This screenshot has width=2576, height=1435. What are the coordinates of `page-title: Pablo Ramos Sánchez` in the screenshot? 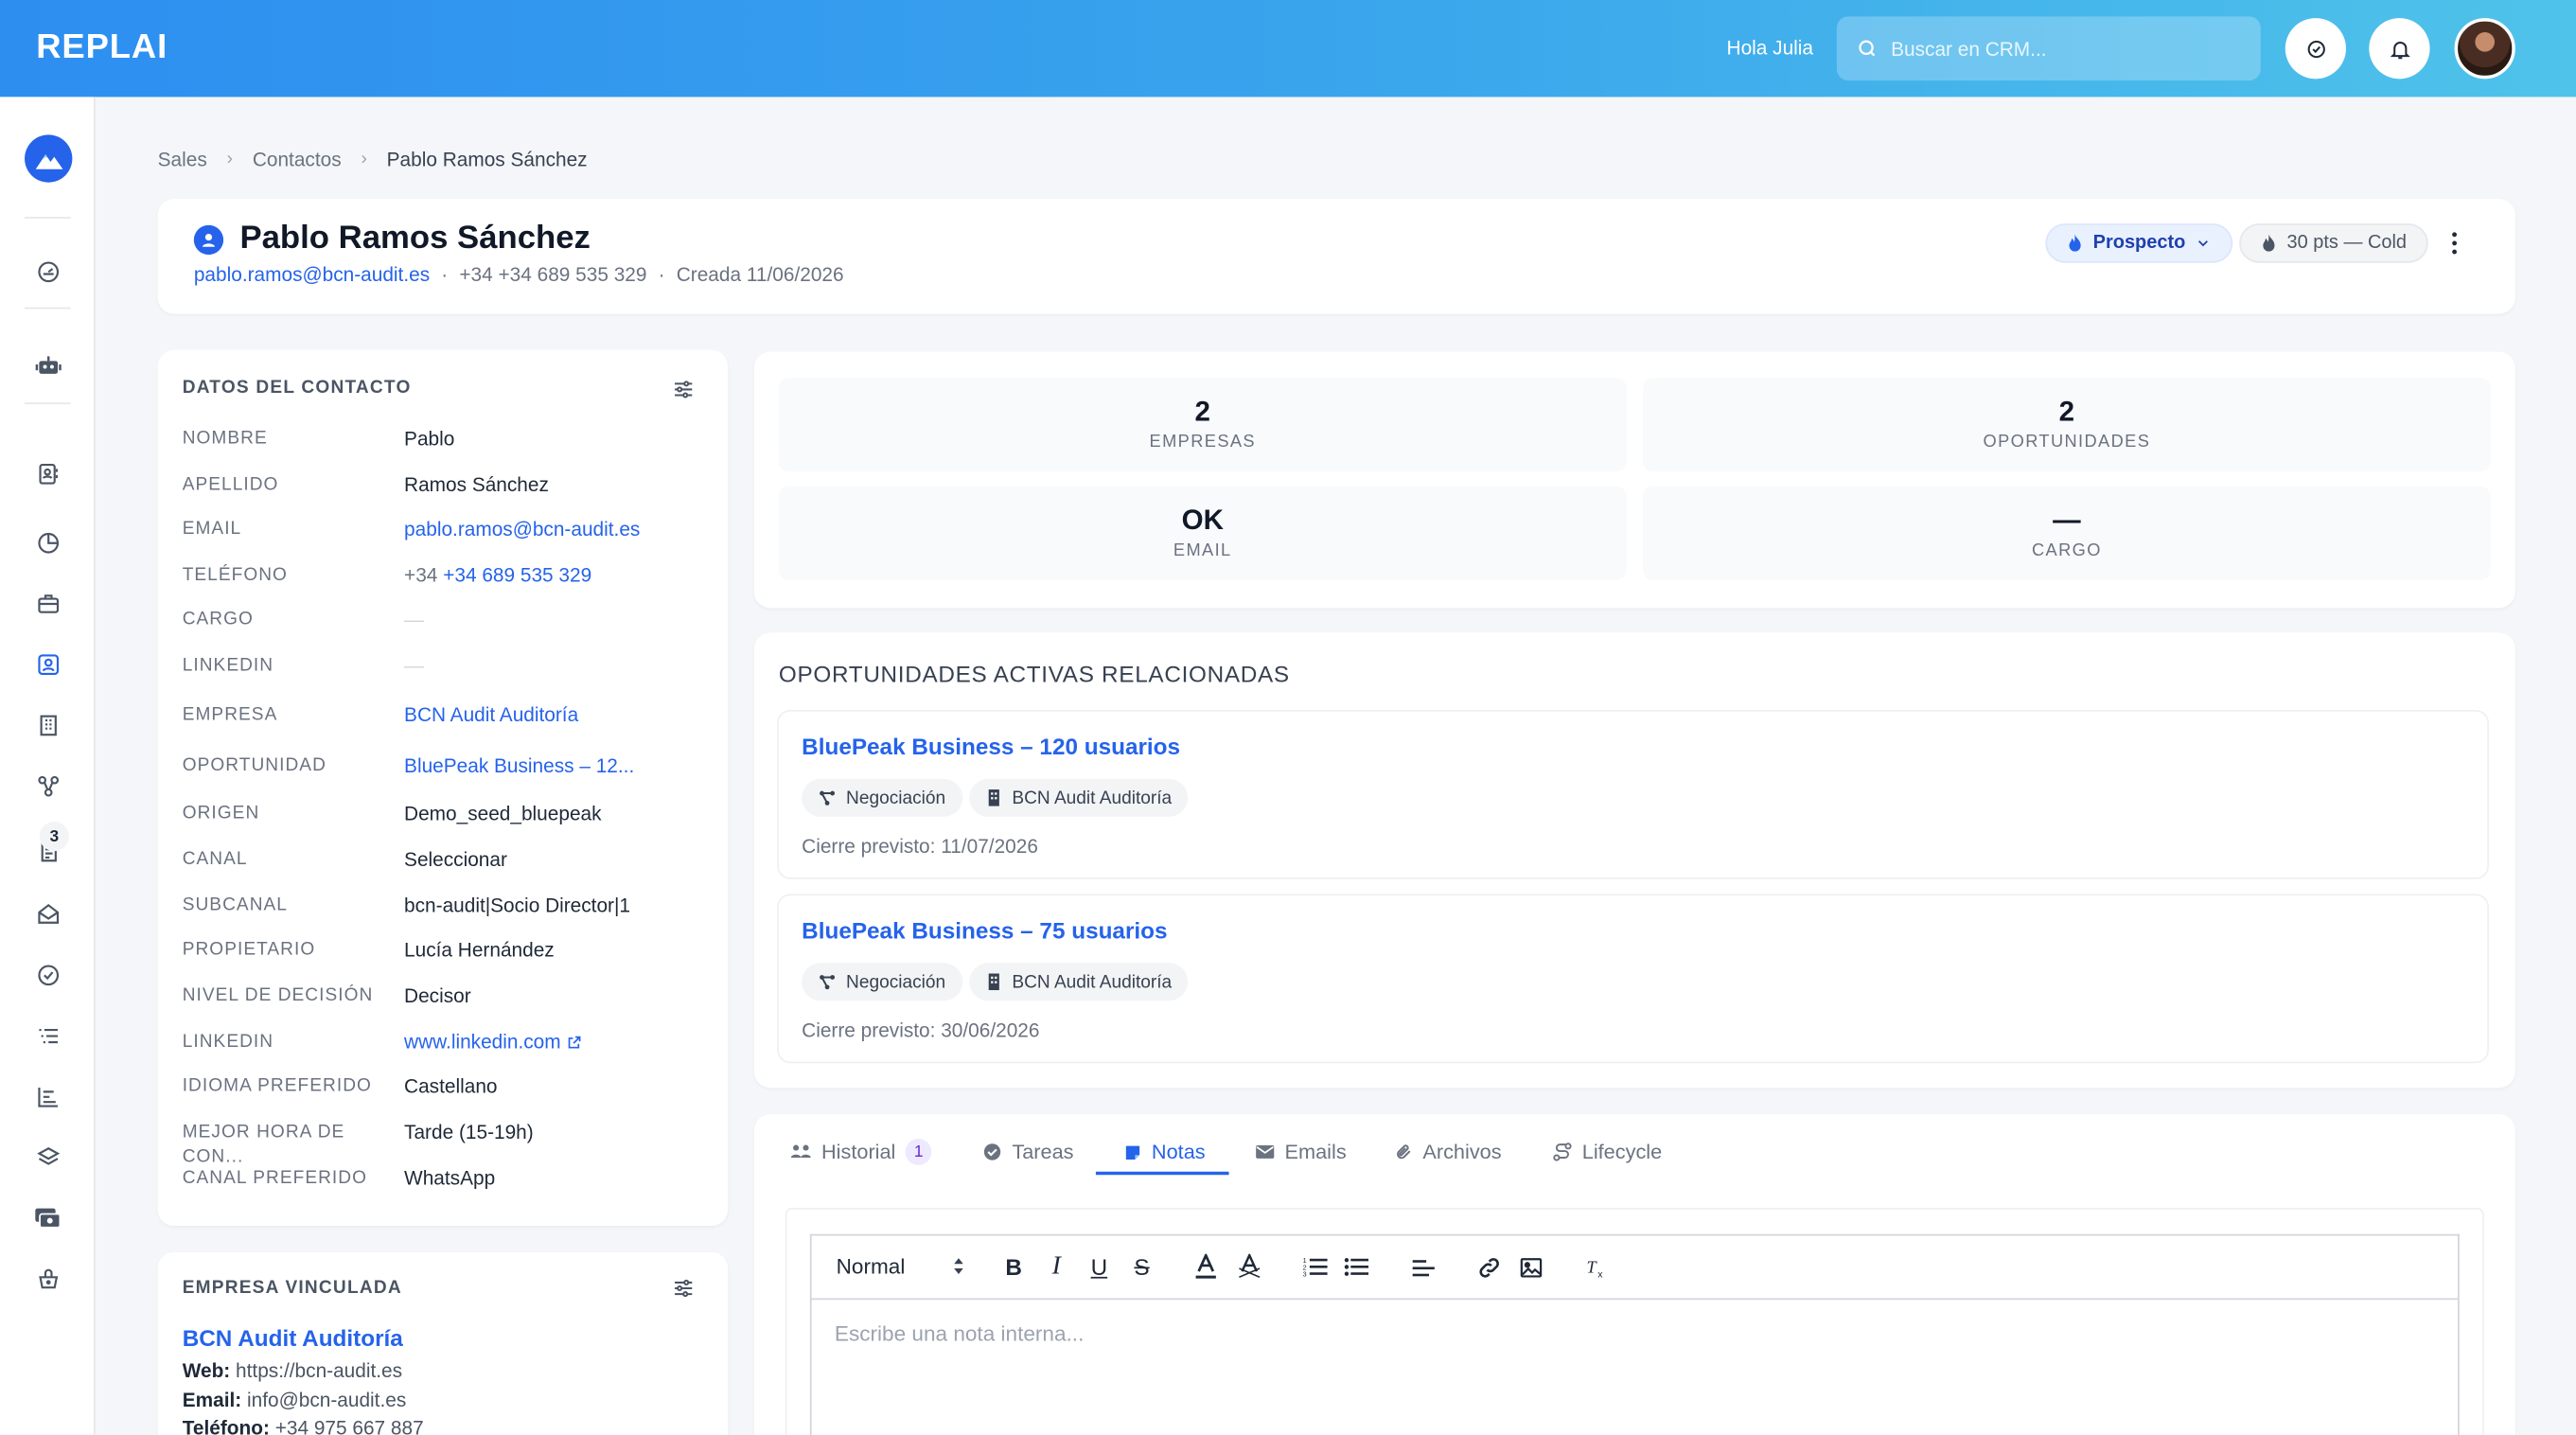 It's located at (415, 238).